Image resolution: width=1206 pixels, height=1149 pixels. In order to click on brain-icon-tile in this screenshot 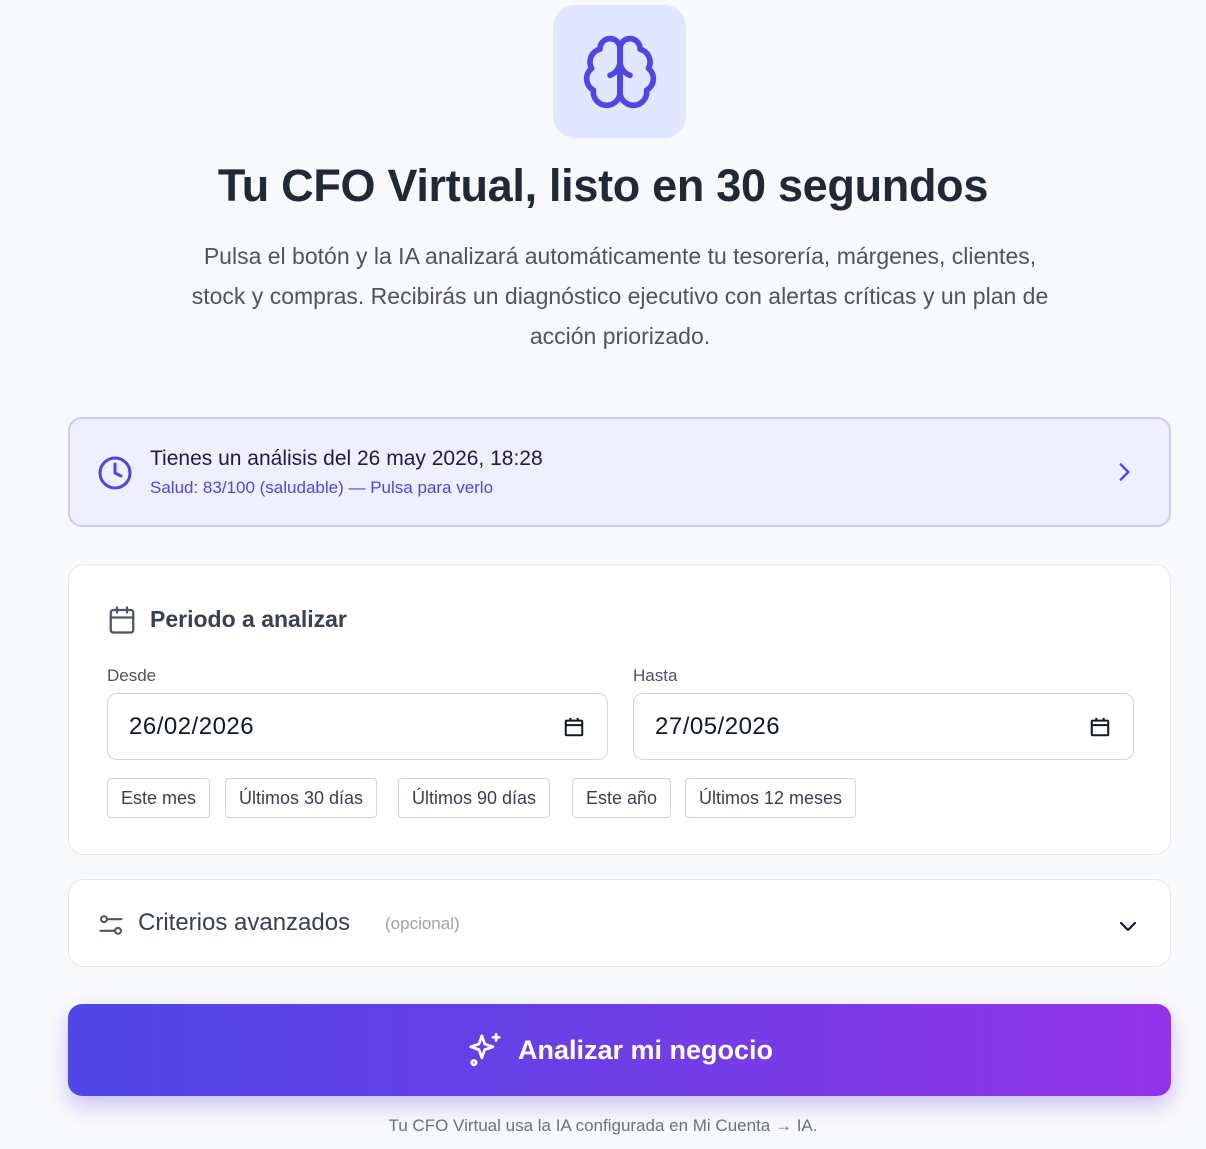, I will do `click(619, 71)`.